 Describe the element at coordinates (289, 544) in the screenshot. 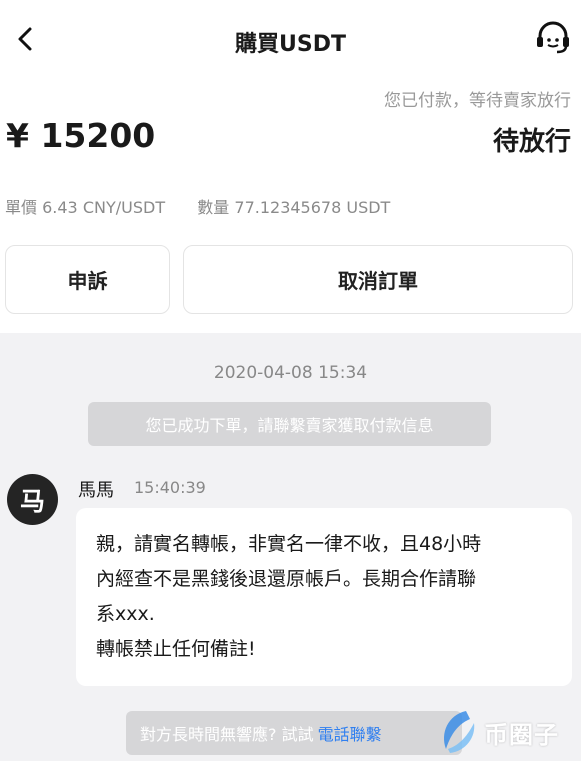

I see `message-line: 親，請實名轉帳，非實名一律不收，且48小時` at that location.